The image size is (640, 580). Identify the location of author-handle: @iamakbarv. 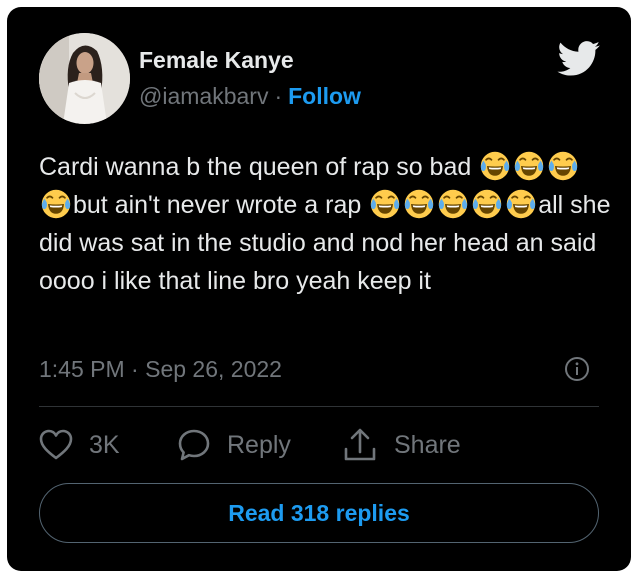
(203, 96).